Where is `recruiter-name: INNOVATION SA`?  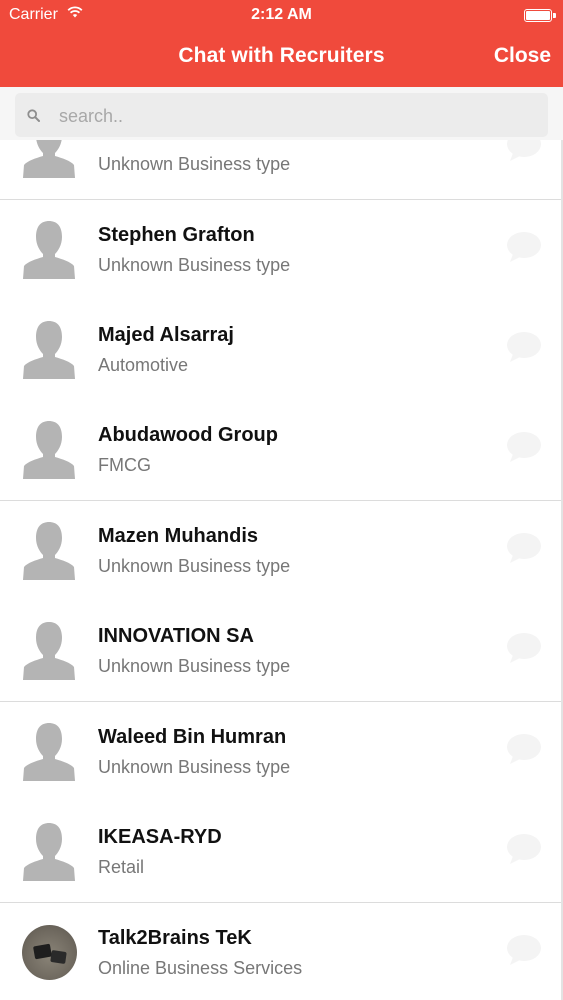 recruiter-name: INNOVATION SA is located at coordinates (176, 636).